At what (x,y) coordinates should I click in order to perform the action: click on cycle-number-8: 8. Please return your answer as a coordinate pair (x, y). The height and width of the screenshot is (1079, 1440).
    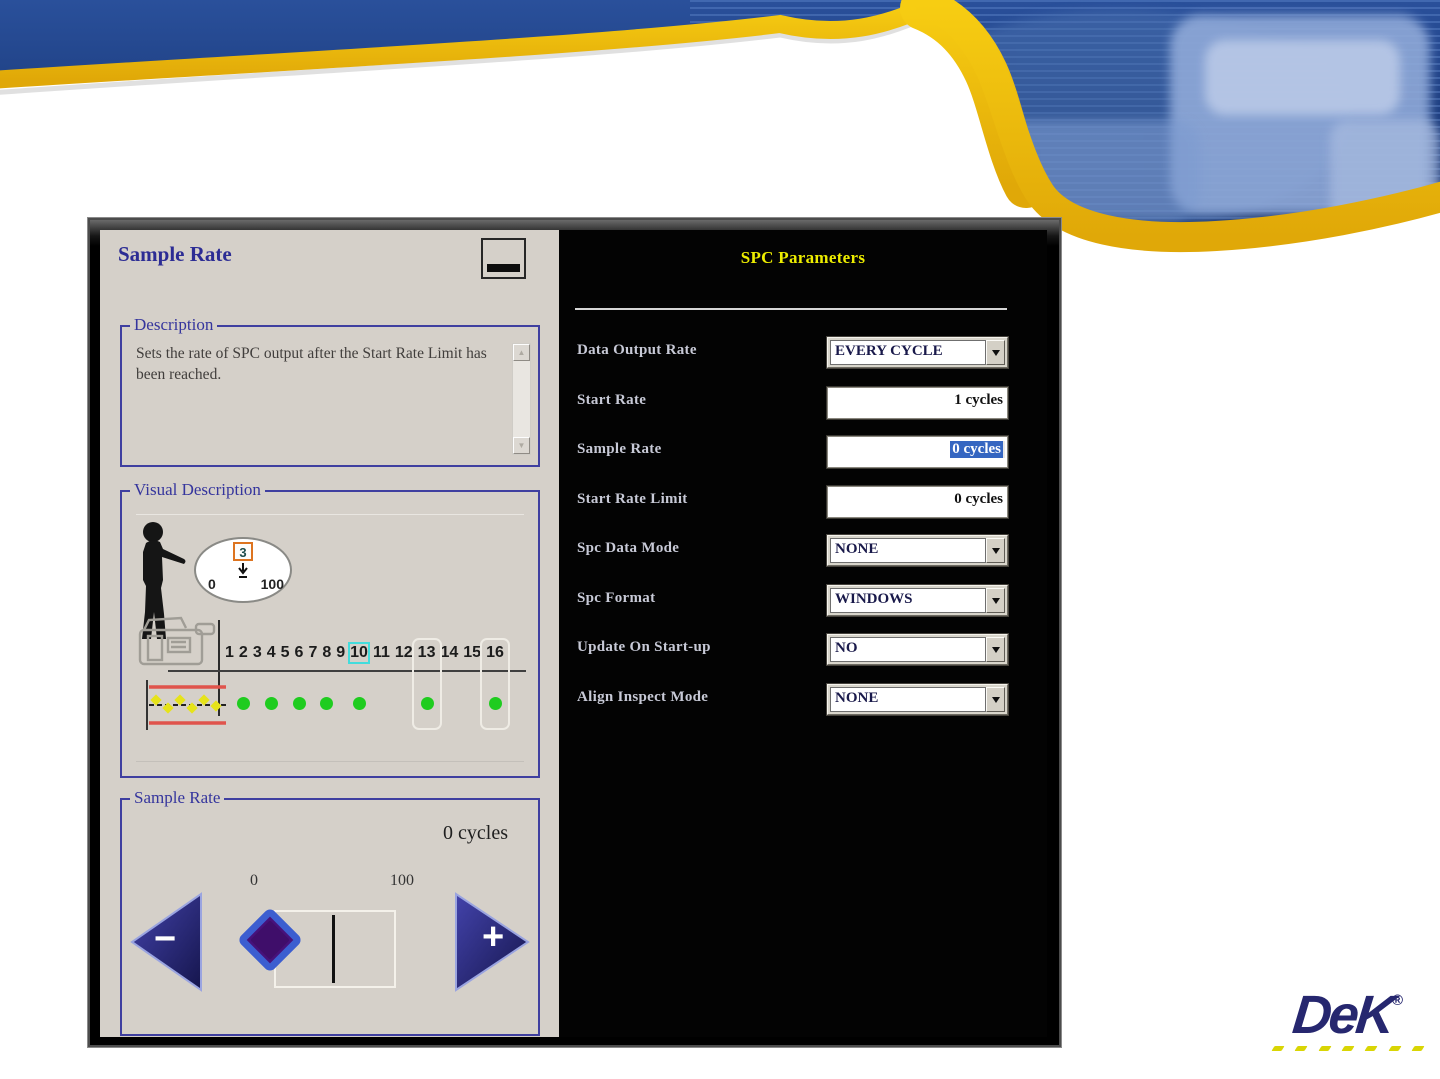
    Looking at the image, I should click on (327, 652).